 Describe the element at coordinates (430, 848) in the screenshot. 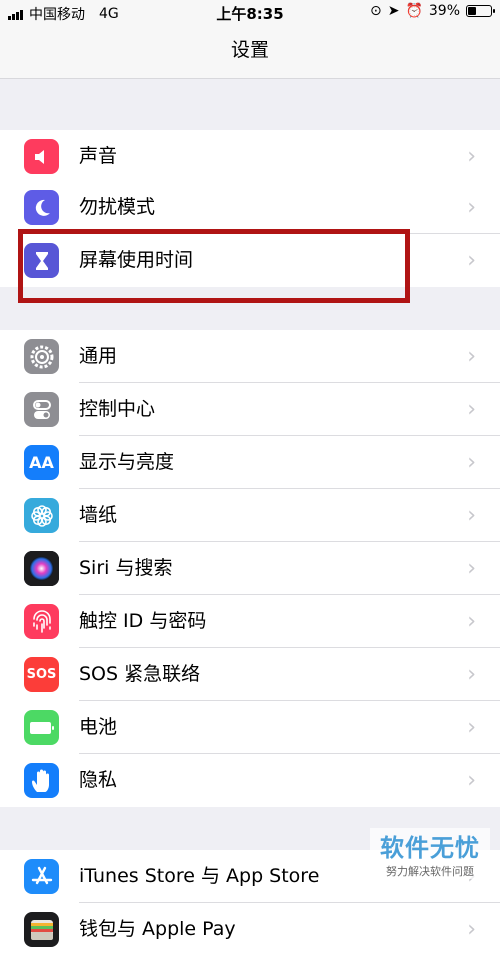

I see `watermark-main: 软件无忧` at that location.